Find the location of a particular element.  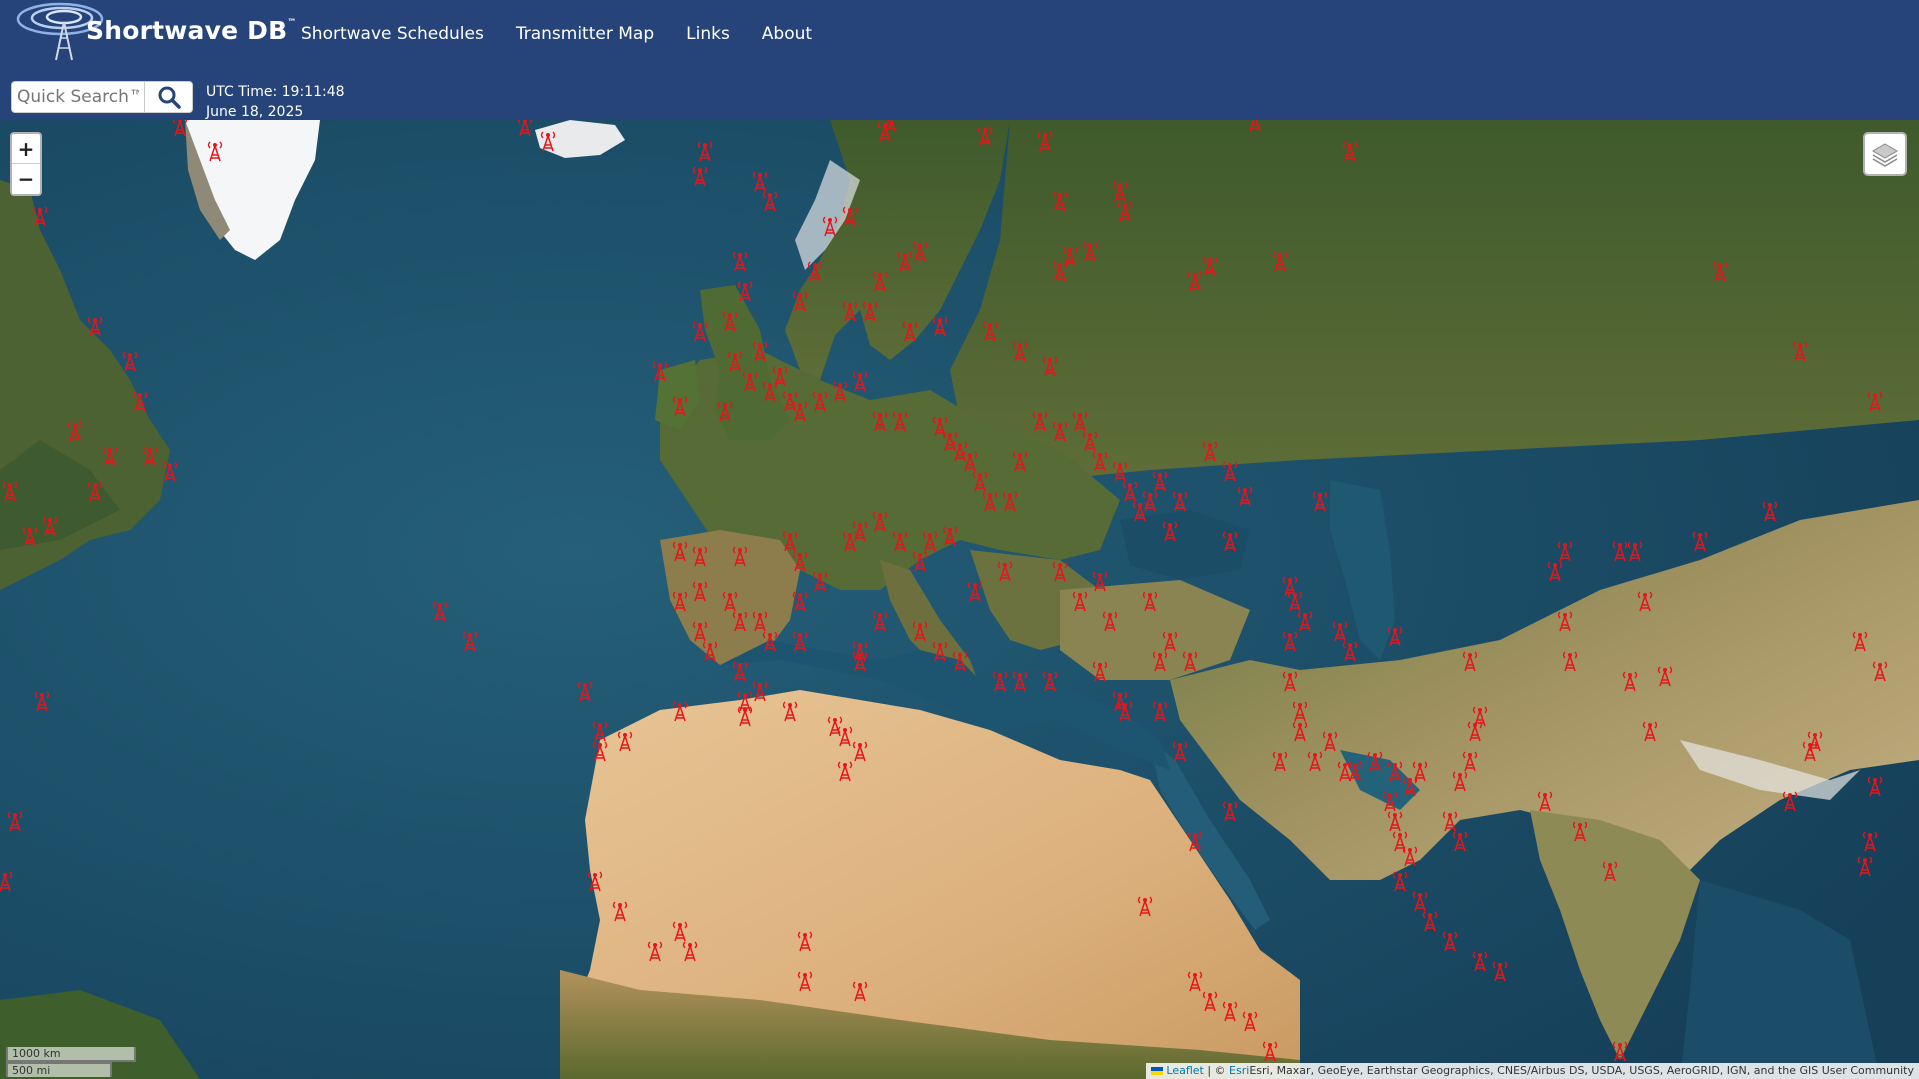

zoom-in-button: + is located at coordinates (26, 149).